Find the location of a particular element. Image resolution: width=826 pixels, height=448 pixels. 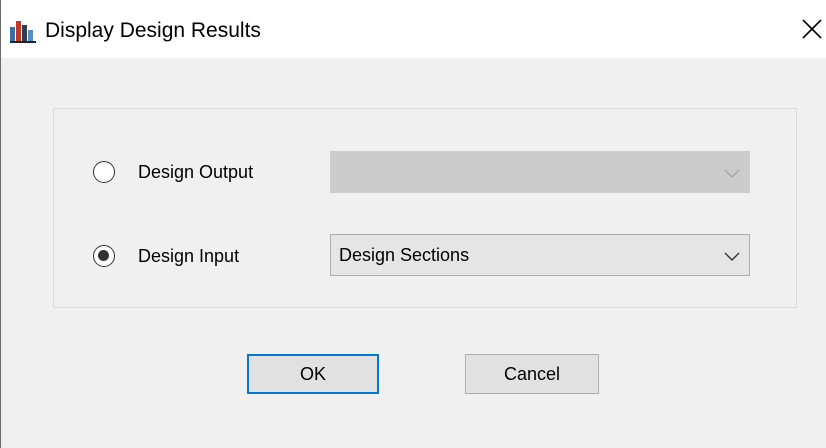

design-input-radio is located at coordinates (104, 256).